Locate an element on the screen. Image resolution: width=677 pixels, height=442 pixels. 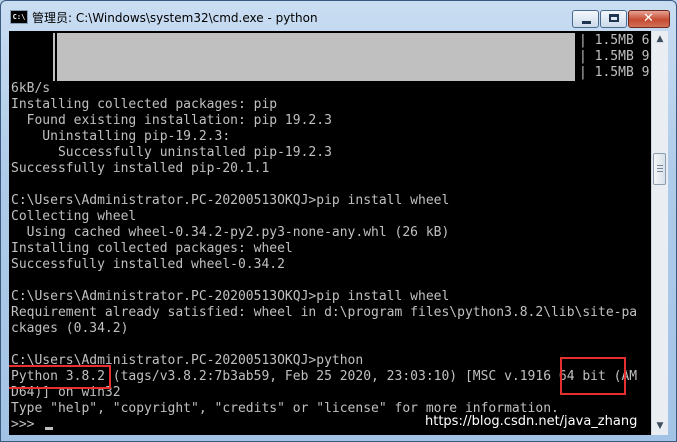
maximize-button is located at coordinates (613, 19).